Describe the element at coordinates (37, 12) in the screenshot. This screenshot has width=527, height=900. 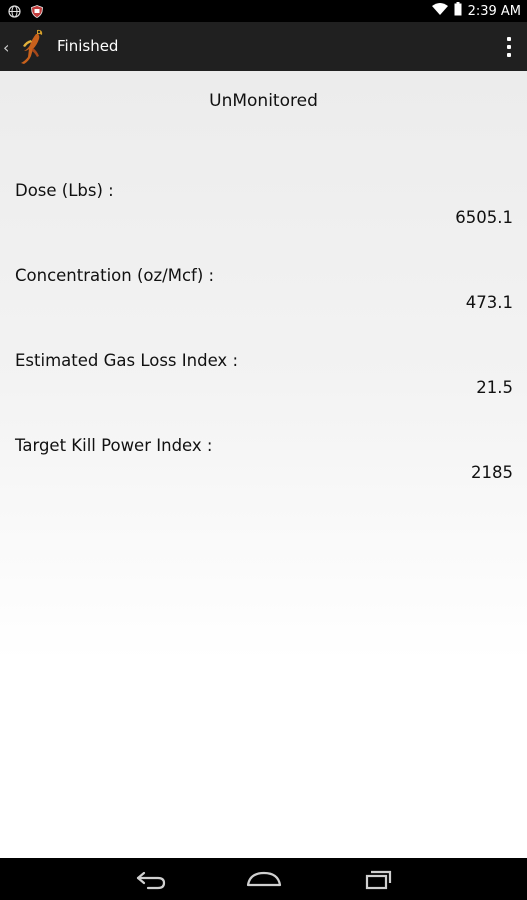
I see `shield-icon` at that location.